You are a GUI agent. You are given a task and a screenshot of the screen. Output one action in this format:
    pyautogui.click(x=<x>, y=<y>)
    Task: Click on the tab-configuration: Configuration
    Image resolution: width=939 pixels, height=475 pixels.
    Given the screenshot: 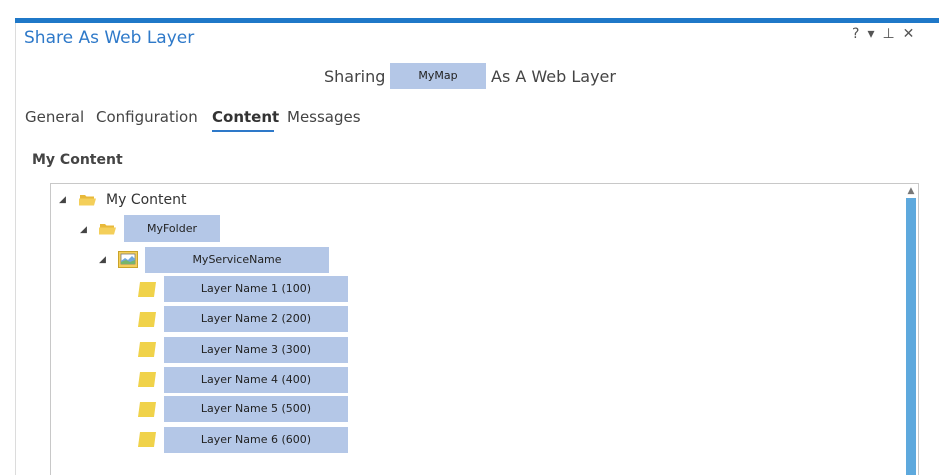 What is the action you would take?
    pyautogui.click(x=147, y=117)
    